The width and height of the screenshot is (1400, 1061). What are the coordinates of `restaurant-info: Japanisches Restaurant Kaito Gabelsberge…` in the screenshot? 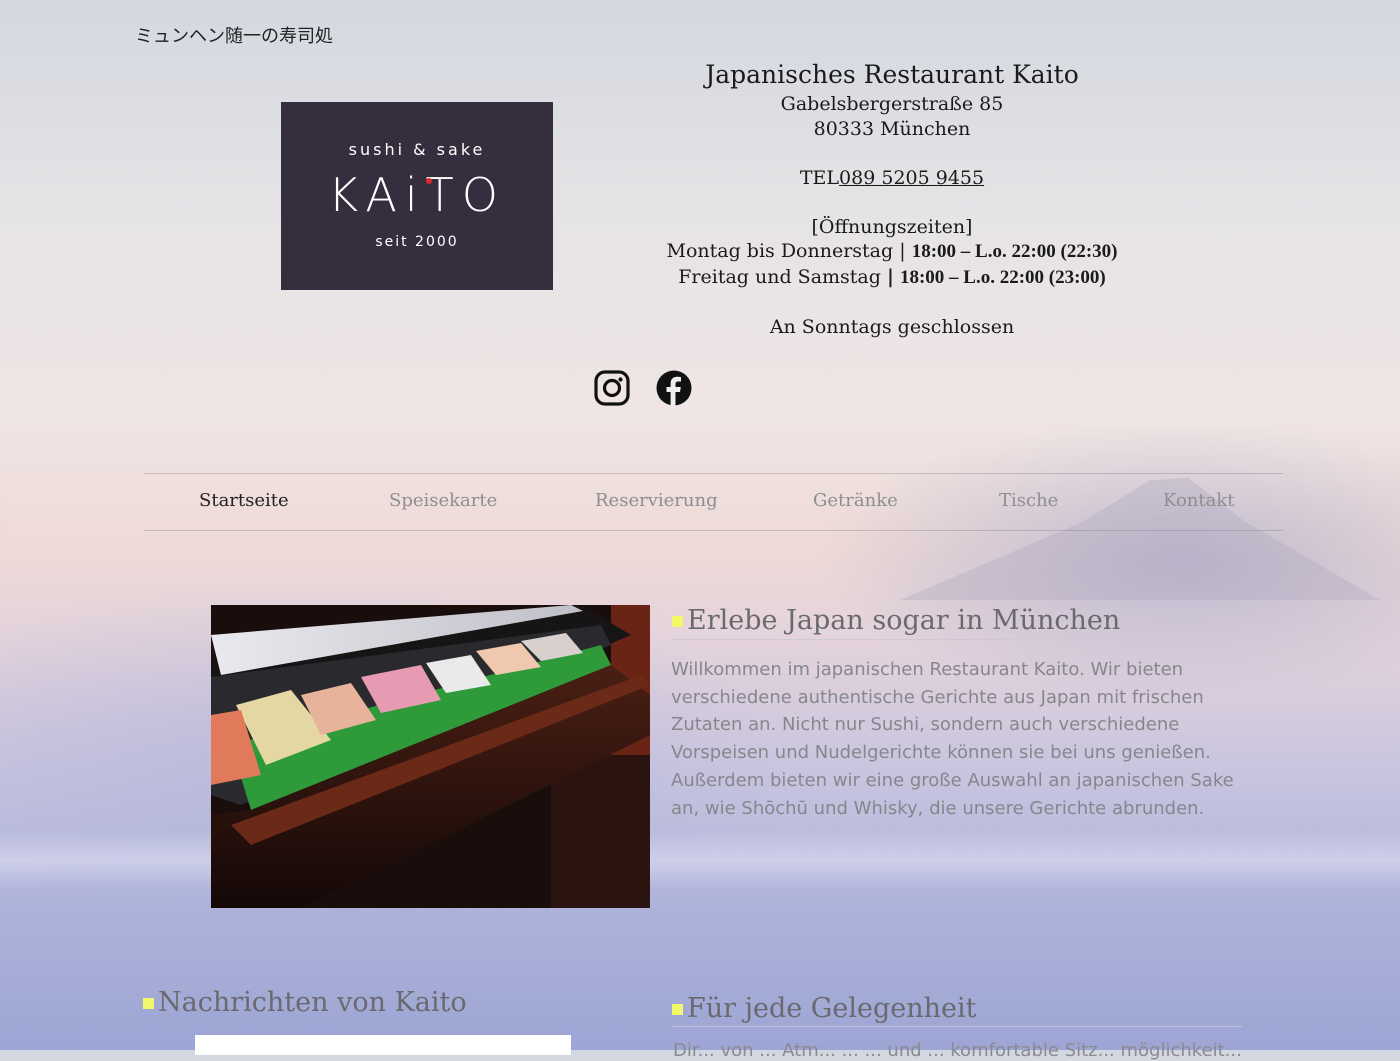 It's located at (892, 198).